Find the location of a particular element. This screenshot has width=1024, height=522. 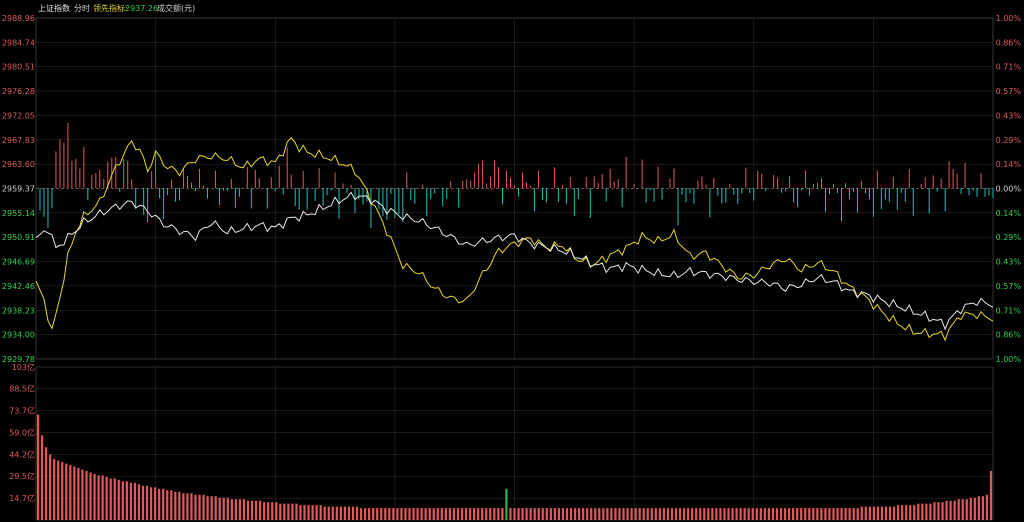

price-tick-label: 2959.37 is located at coordinates (18, 189).